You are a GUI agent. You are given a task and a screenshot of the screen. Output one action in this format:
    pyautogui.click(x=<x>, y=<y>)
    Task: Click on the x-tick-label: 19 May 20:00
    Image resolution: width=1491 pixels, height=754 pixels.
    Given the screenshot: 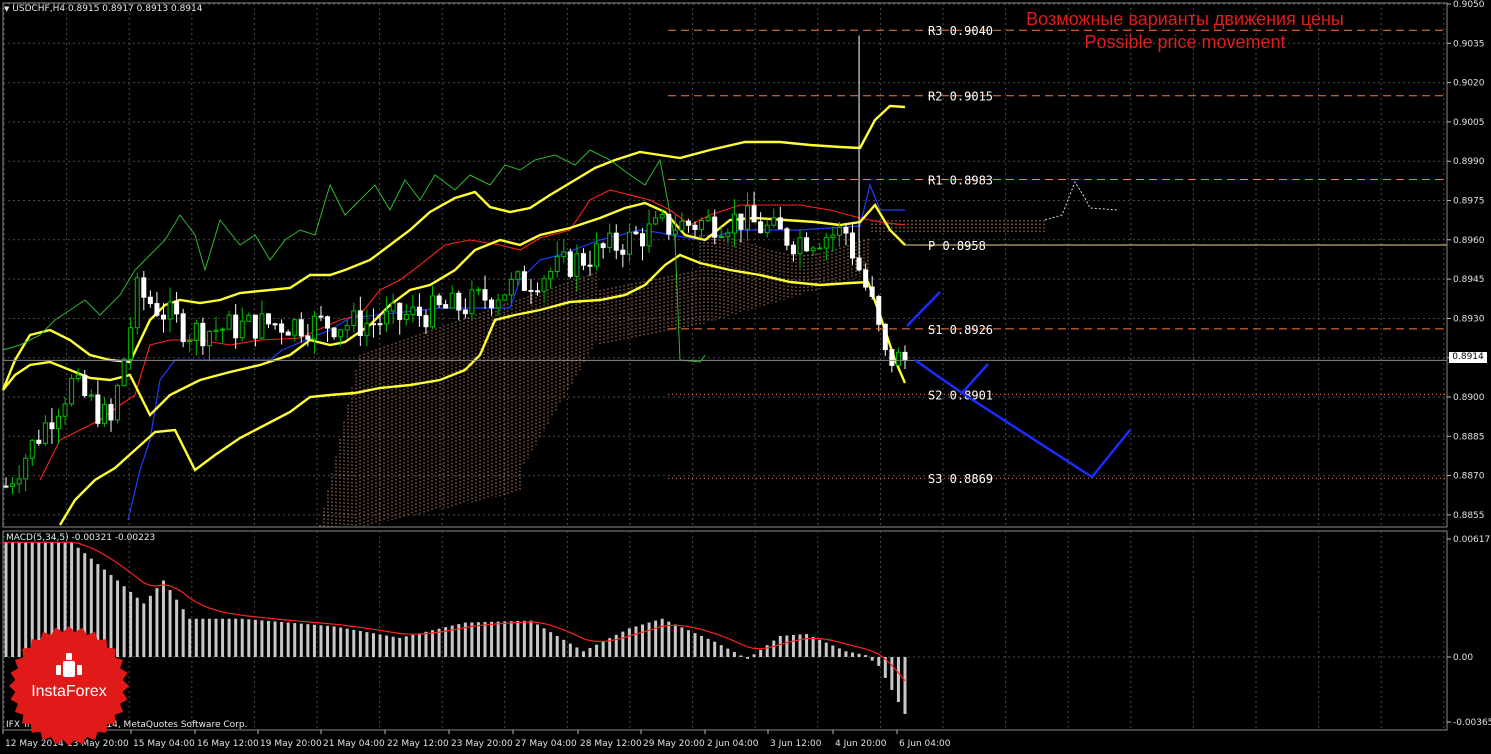 What is the action you would take?
    pyautogui.click(x=291, y=744)
    